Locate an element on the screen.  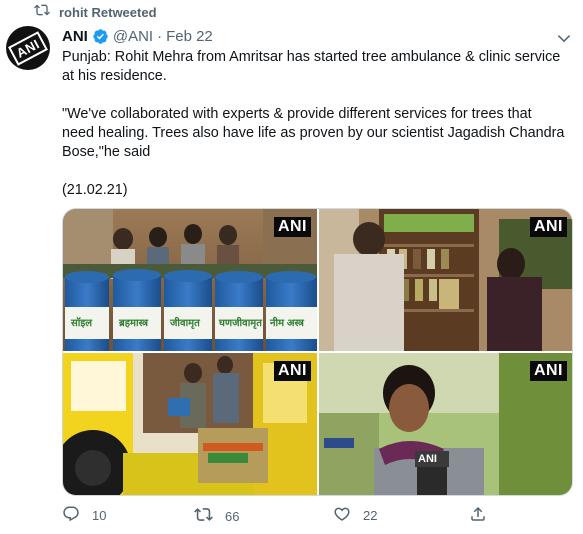
share-button is located at coordinates (478, 515).